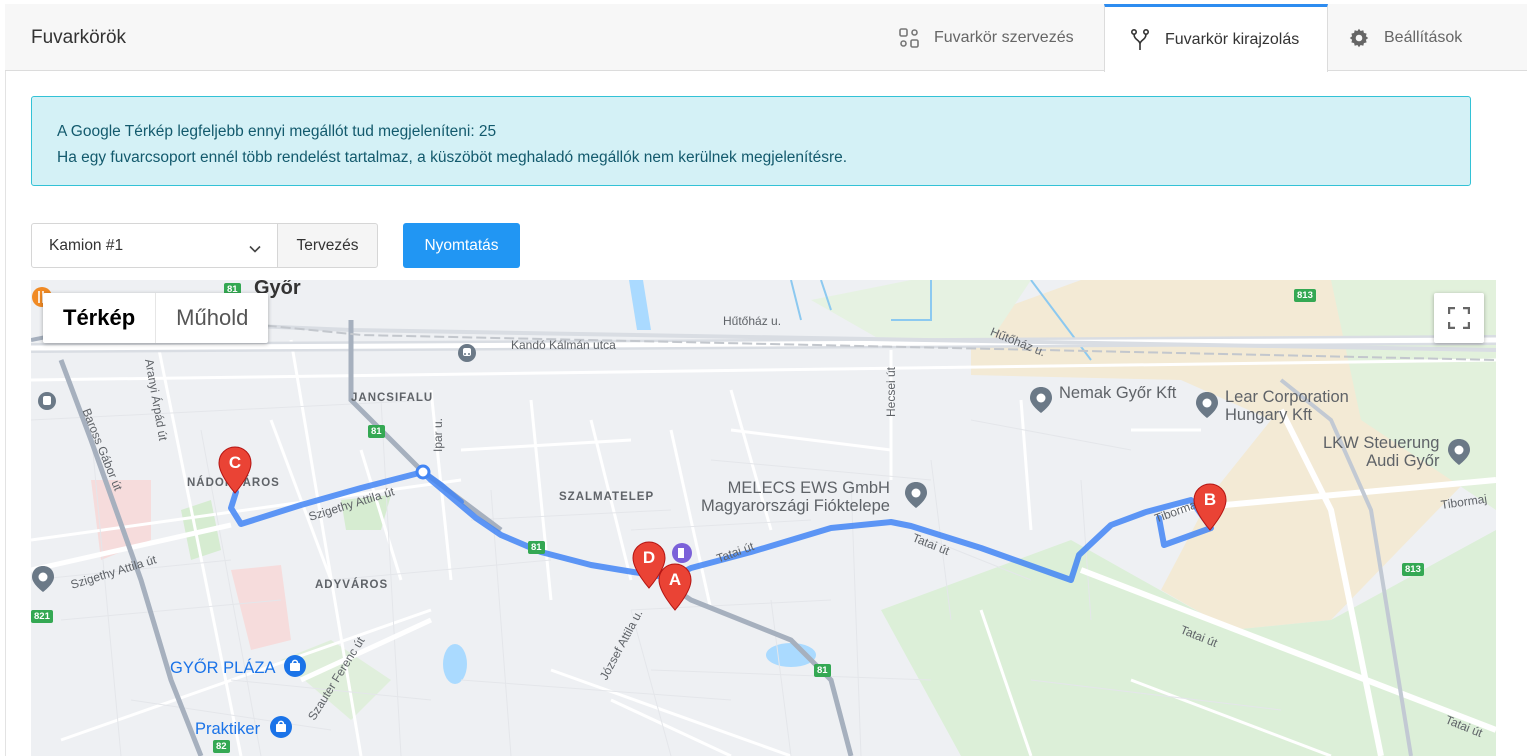 The image size is (1527, 756). Describe the element at coordinates (649, 565) in the screenshot. I see `route-marker-d: D` at that location.